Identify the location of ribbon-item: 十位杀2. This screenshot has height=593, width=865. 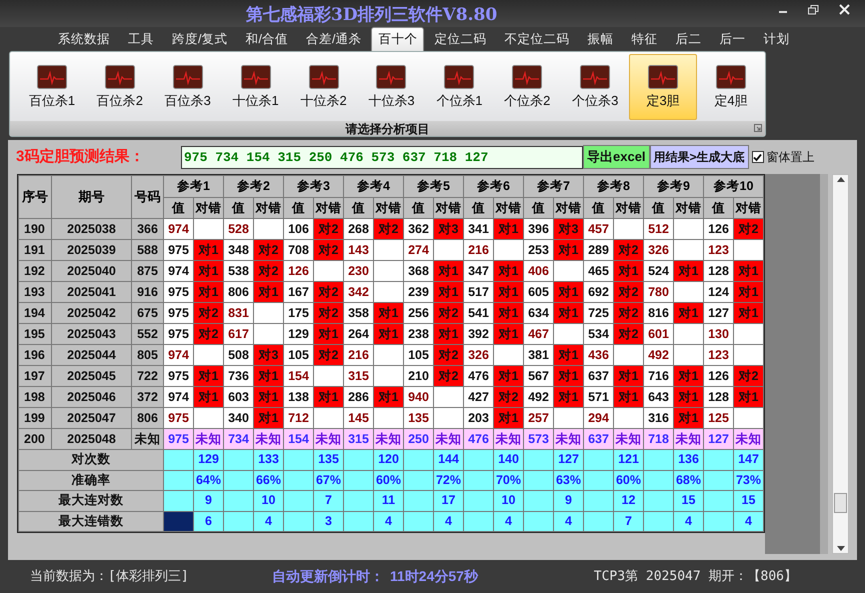
(324, 87).